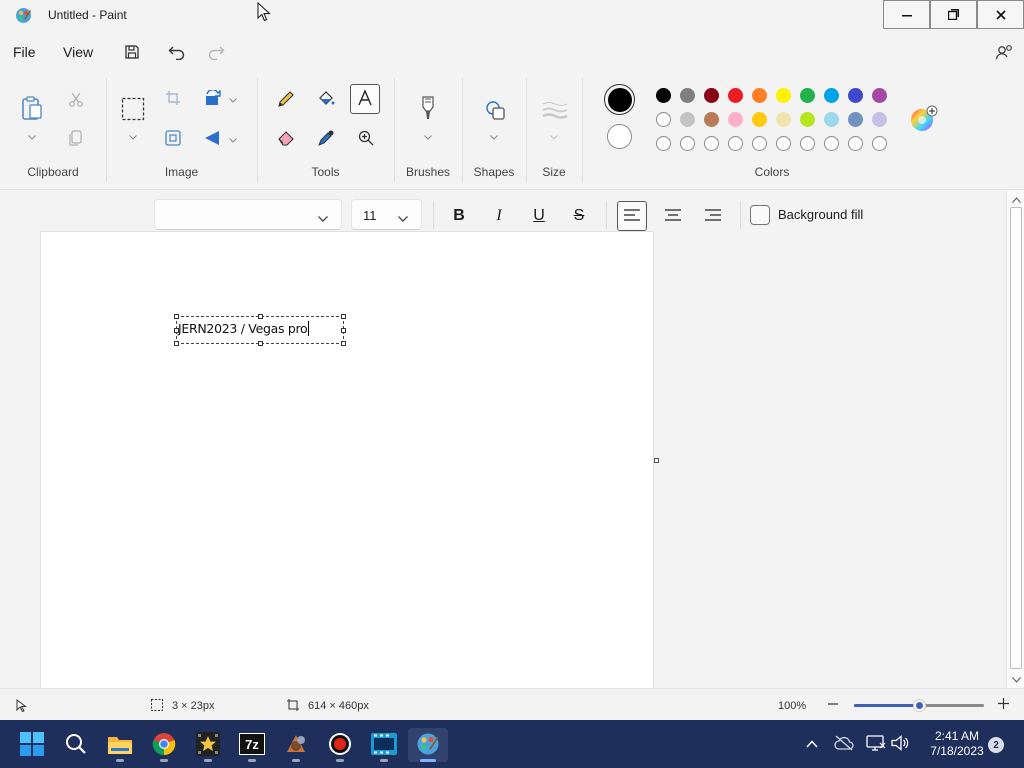 The width and height of the screenshot is (1024, 768). What do you see at coordinates (384, 745) in the screenshot?
I see `taskbar-app-video-editor` at bounding box center [384, 745].